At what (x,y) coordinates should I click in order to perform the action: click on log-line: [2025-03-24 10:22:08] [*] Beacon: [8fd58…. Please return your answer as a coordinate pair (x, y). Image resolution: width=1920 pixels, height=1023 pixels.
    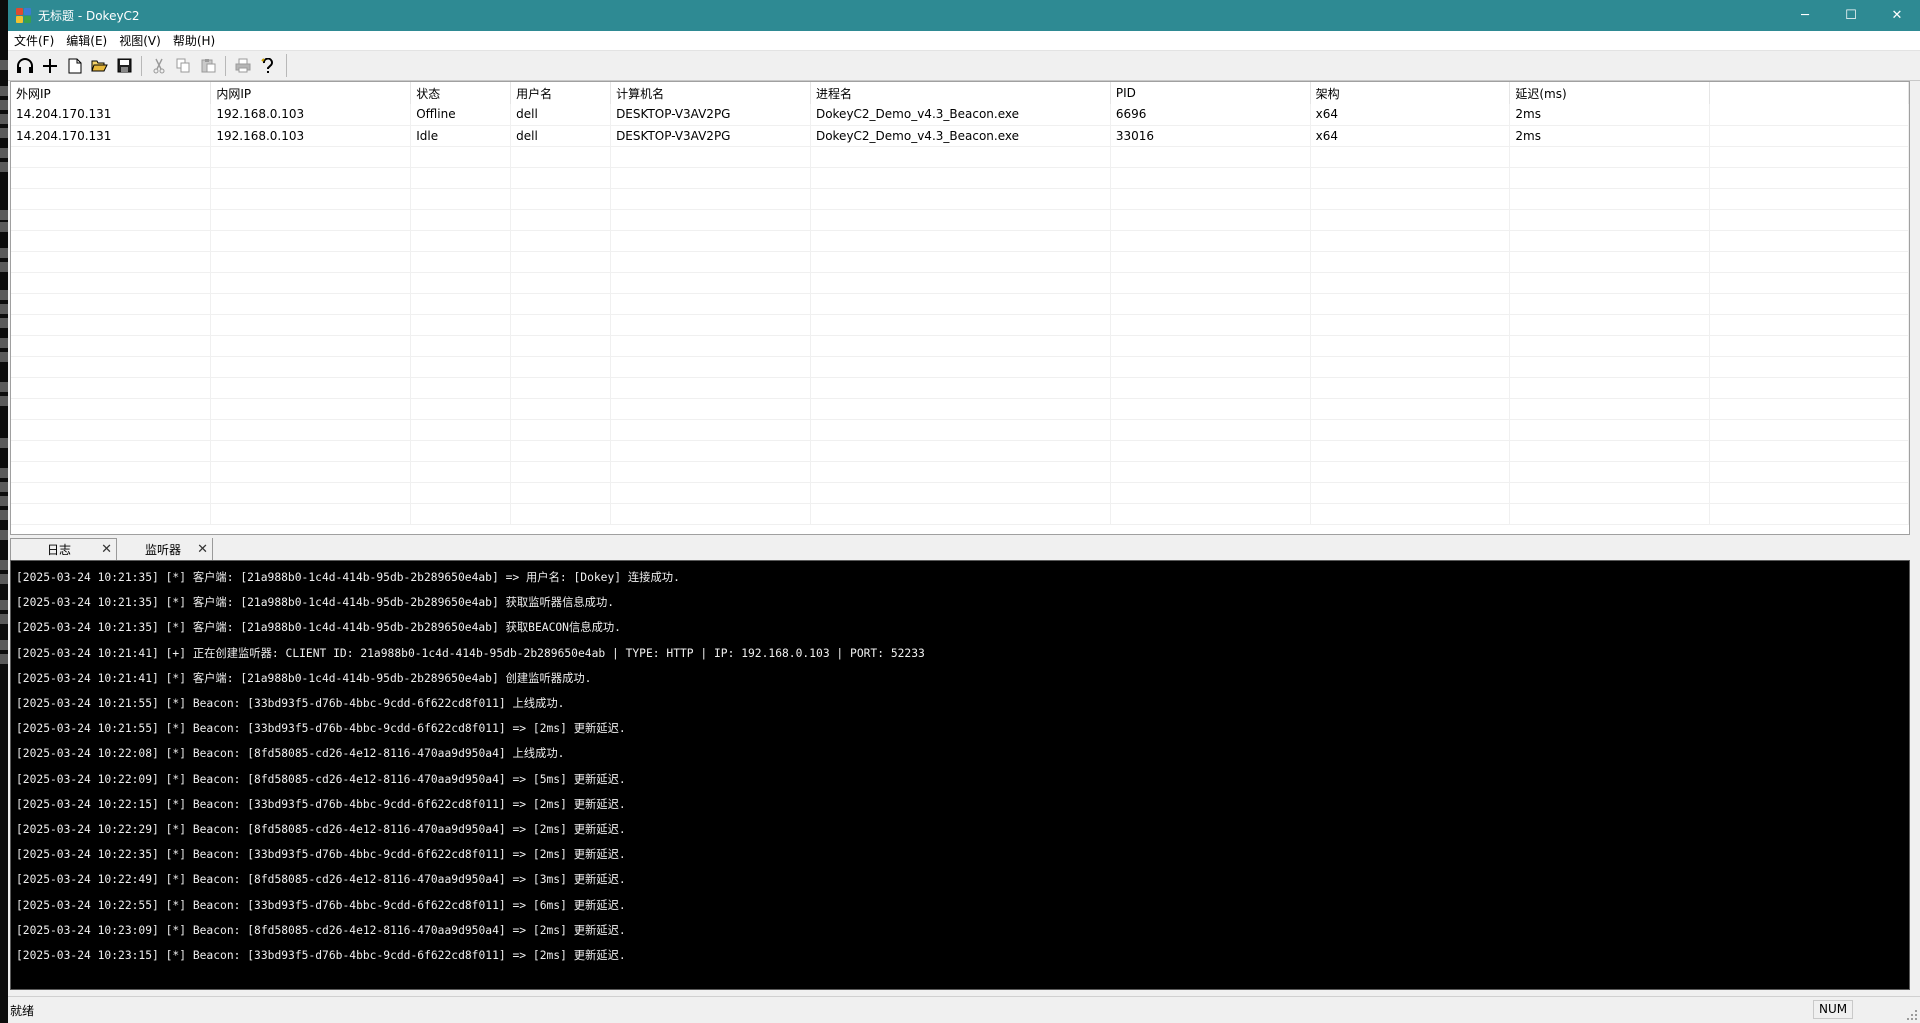
    Looking at the image, I should click on (290, 754).